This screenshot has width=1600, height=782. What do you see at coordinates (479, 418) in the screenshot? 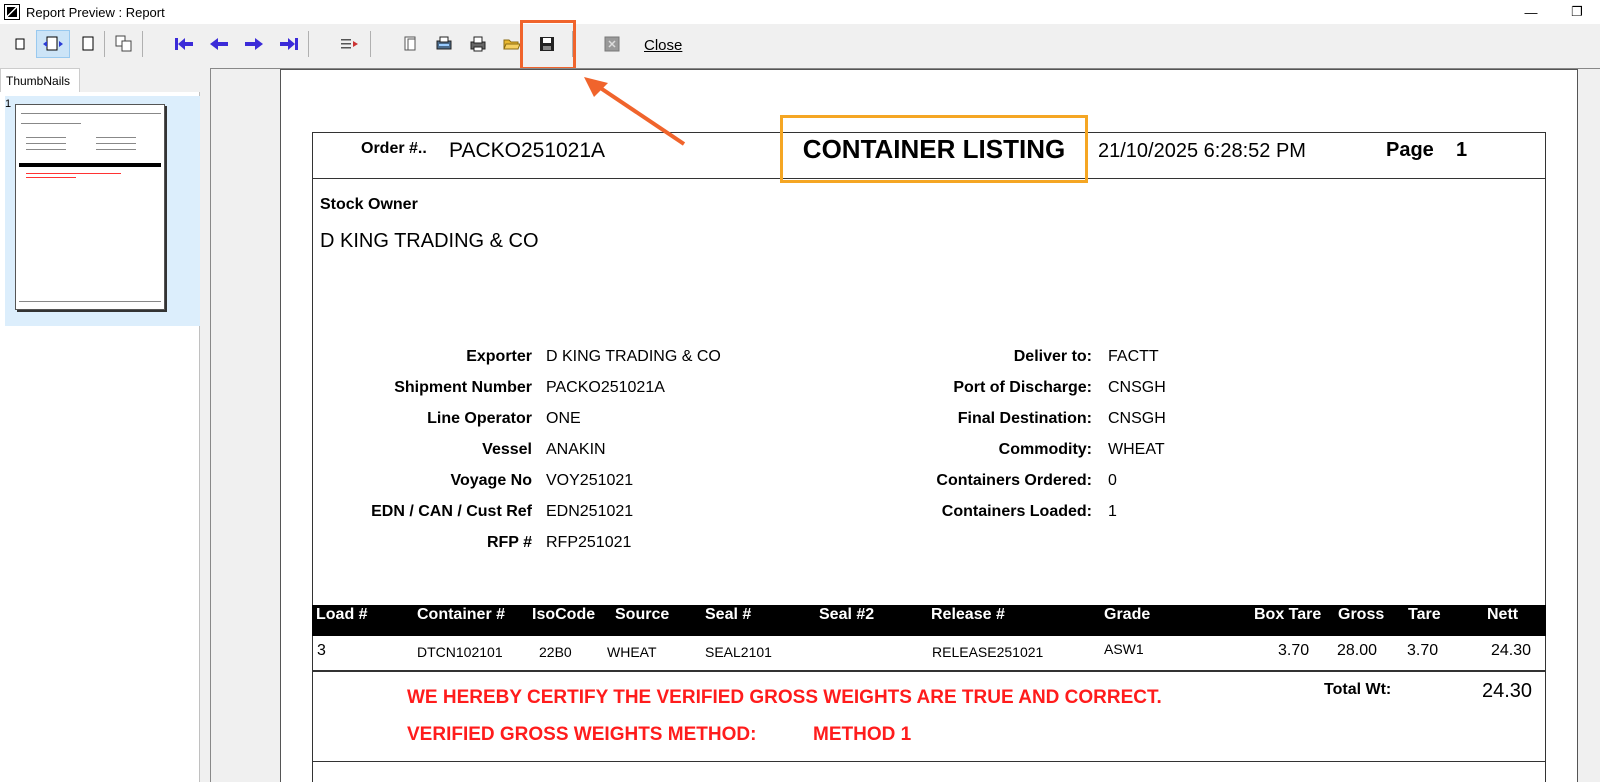
I see `line-operator-label: Line Operator` at bounding box center [479, 418].